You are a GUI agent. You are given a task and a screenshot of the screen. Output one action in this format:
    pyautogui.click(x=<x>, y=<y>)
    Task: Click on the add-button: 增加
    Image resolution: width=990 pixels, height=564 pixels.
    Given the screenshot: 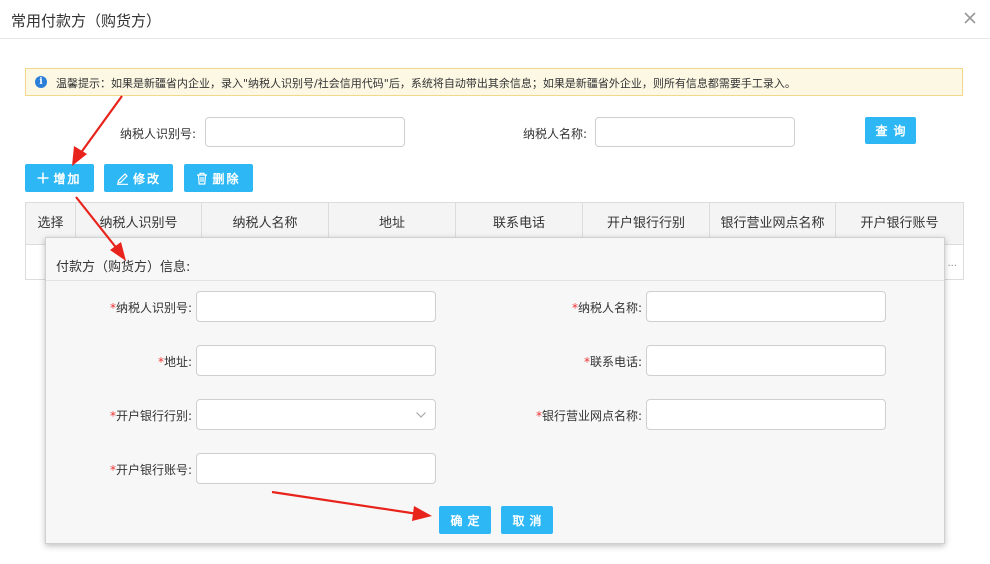 What is the action you would take?
    pyautogui.click(x=59, y=178)
    